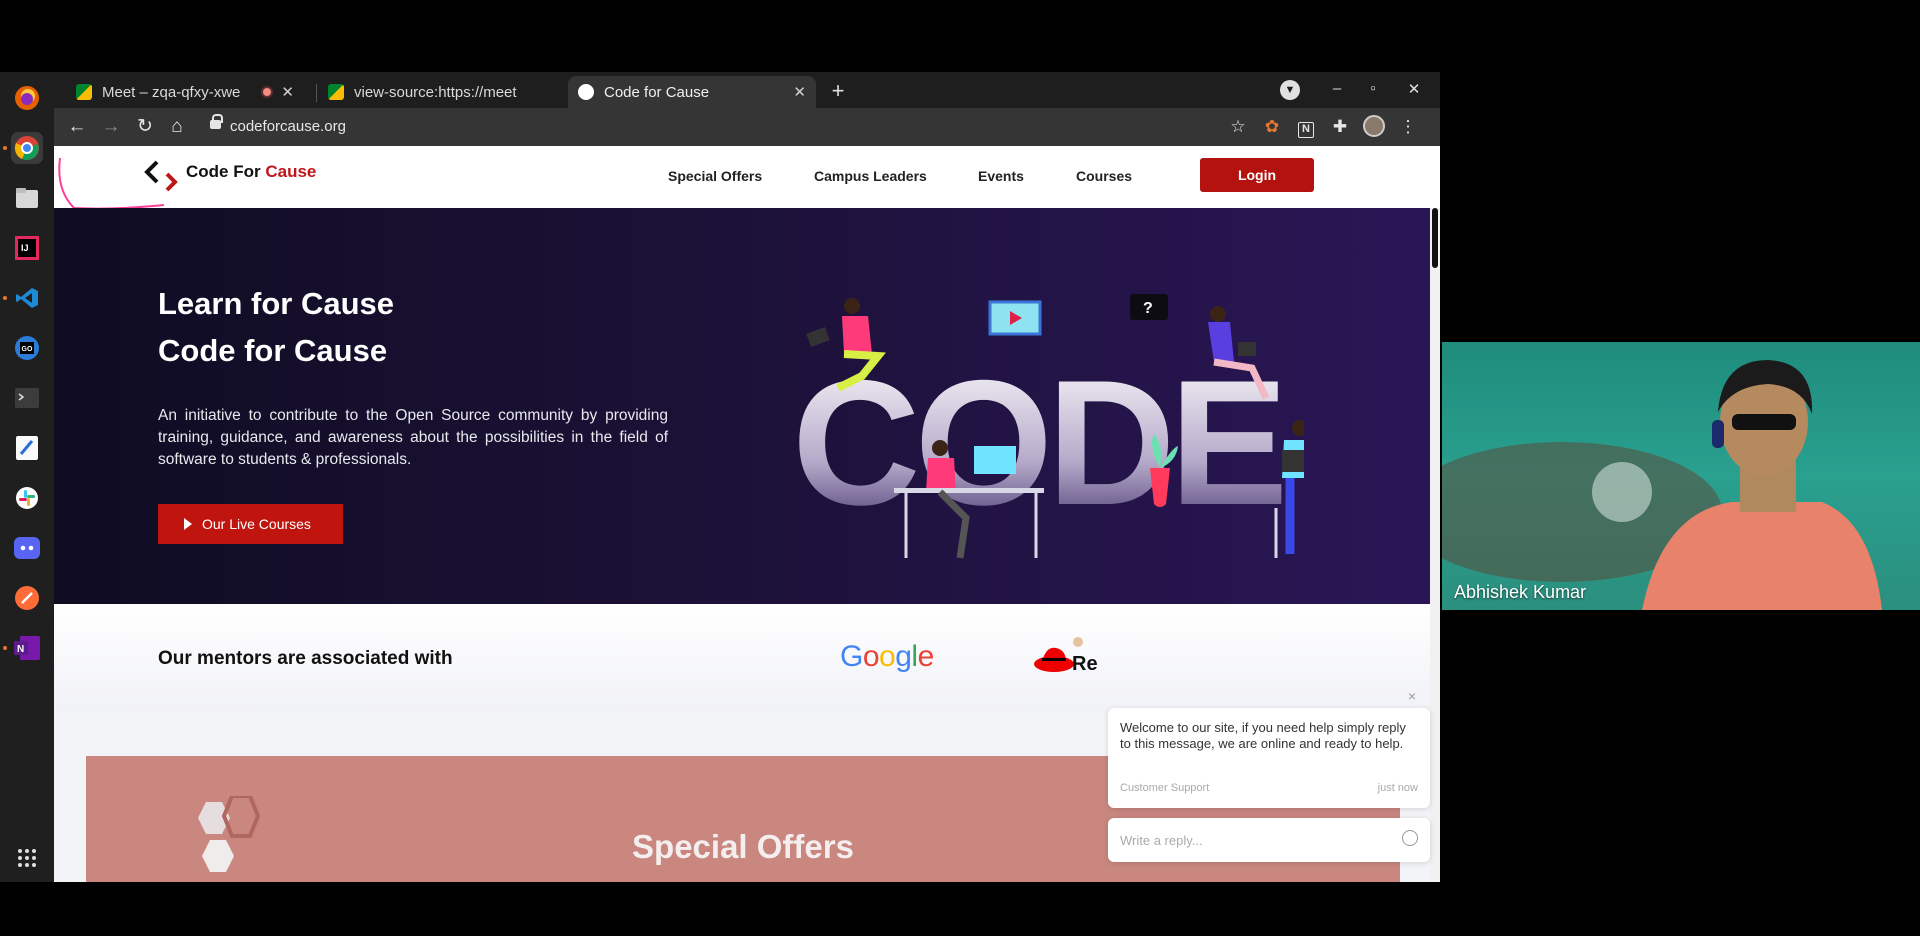  Describe the element at coordinates (1520, 592) in the screenshot. I see `participant-name: Abhishek Kumar` at that location.